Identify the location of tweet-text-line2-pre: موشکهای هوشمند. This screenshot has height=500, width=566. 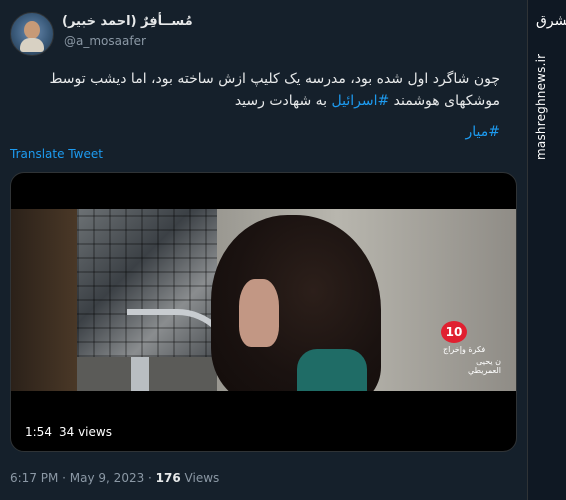
(444, 101).